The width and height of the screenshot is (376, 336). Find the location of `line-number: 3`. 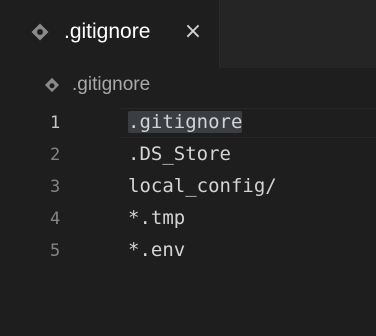

line-number: 3 is located at coordinates (55, 187).